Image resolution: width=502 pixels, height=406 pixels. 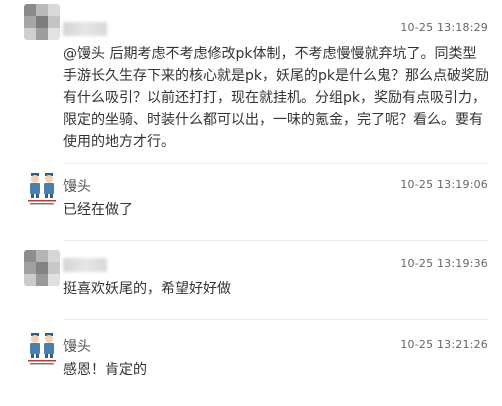 I want to click on comment-time: 10-25 13:19:06, so click(x=444, y=184).